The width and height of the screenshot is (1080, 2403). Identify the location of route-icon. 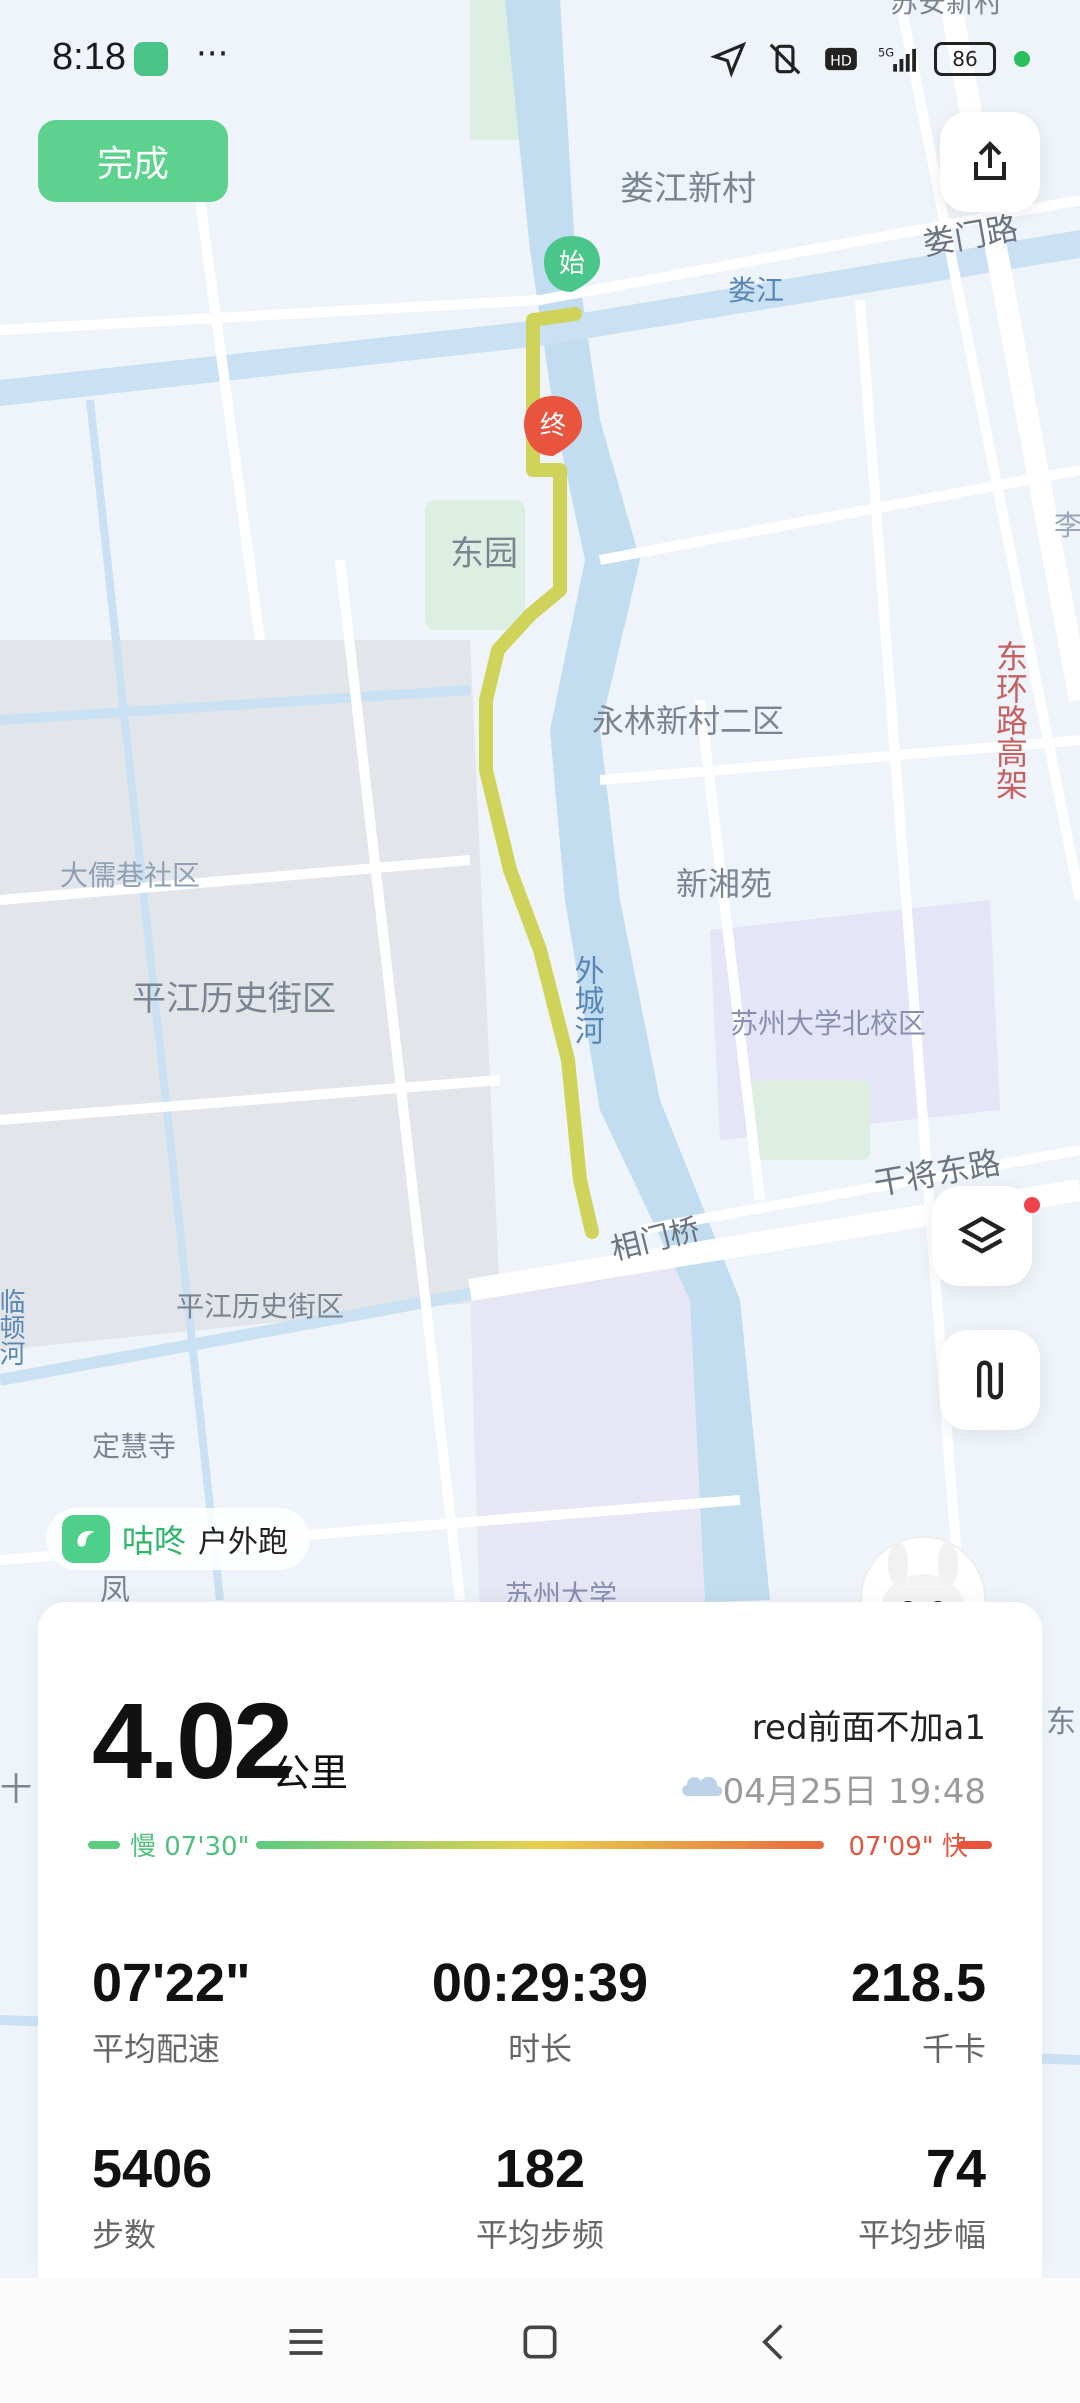
(990, 1380).